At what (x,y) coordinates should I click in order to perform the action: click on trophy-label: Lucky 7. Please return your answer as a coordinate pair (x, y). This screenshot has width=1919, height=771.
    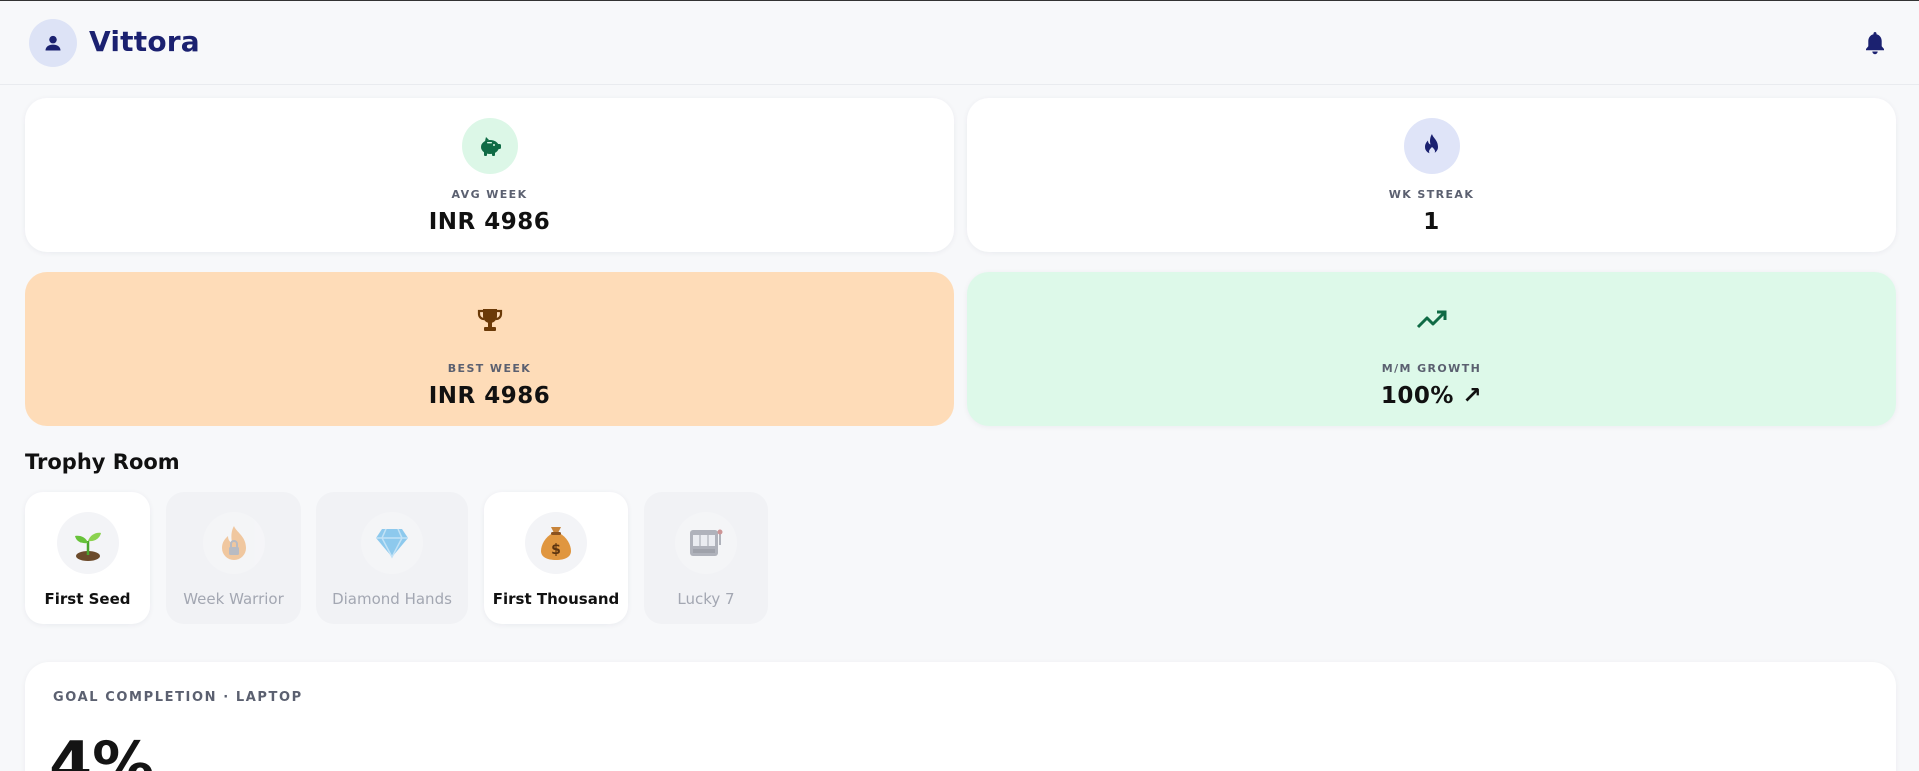
    Looking at the image, I should click on (706, 599).